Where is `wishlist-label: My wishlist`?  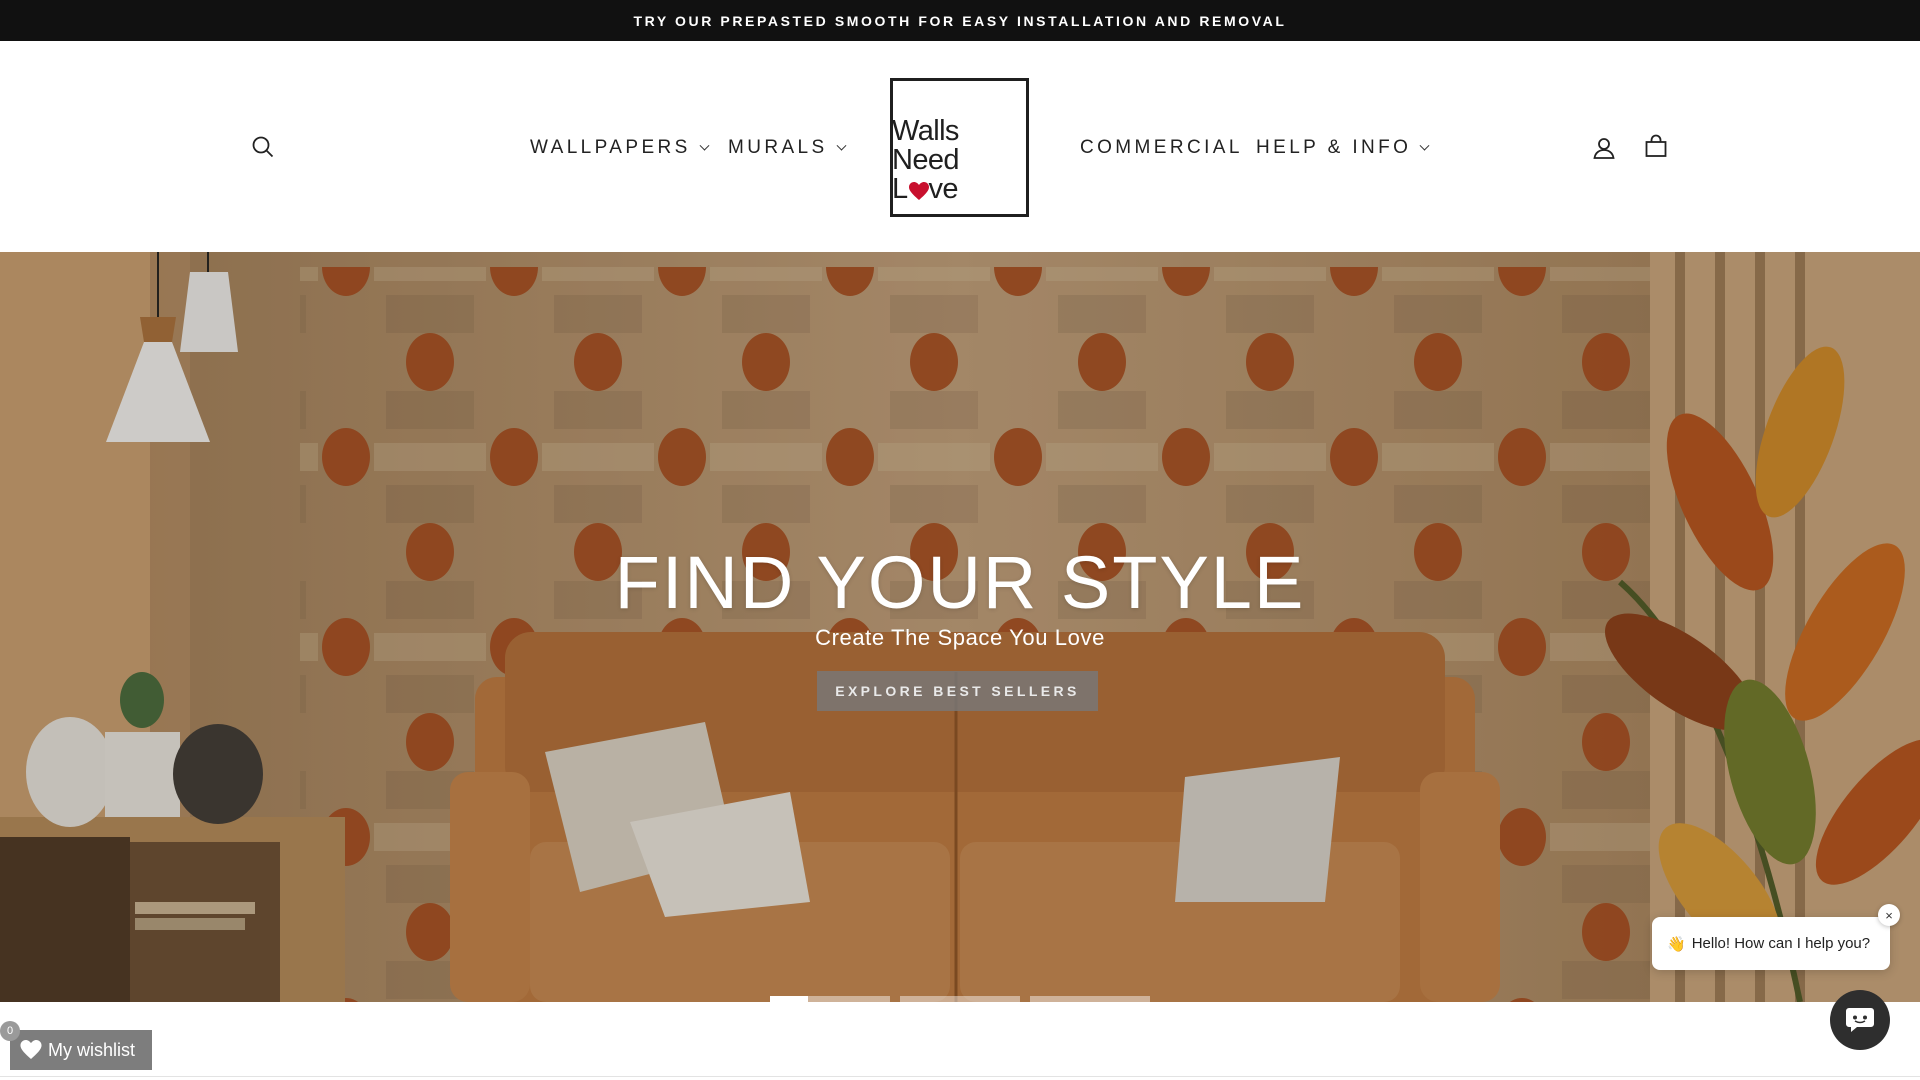
wishlist-label: My wishlist is located at coordinates (92, 1049).